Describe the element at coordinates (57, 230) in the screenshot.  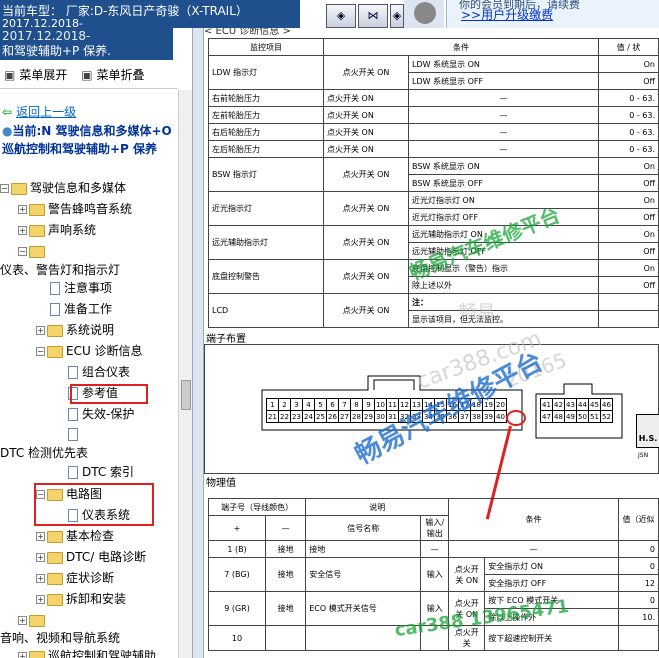
I see `tree-node-2: + 声响系统` at that location.